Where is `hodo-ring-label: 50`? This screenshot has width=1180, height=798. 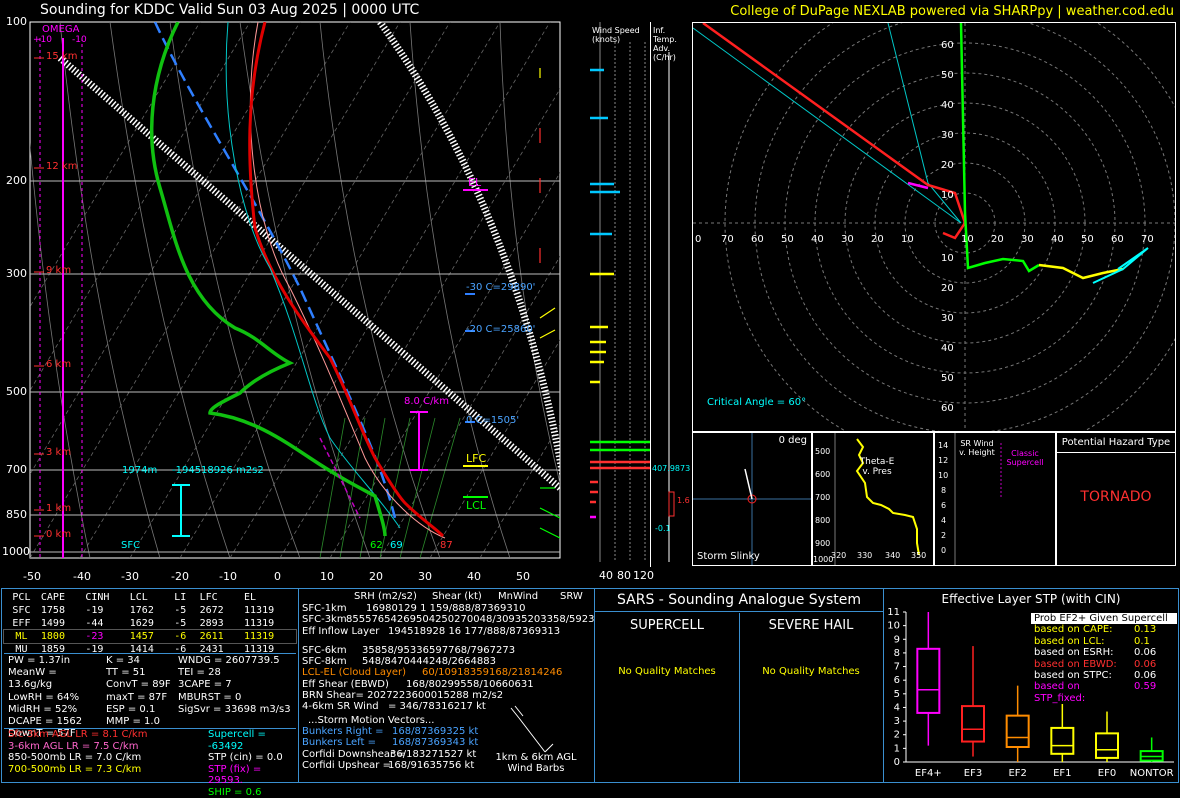 hodo-ring-label: 50 is located at coordinates (947, 75).